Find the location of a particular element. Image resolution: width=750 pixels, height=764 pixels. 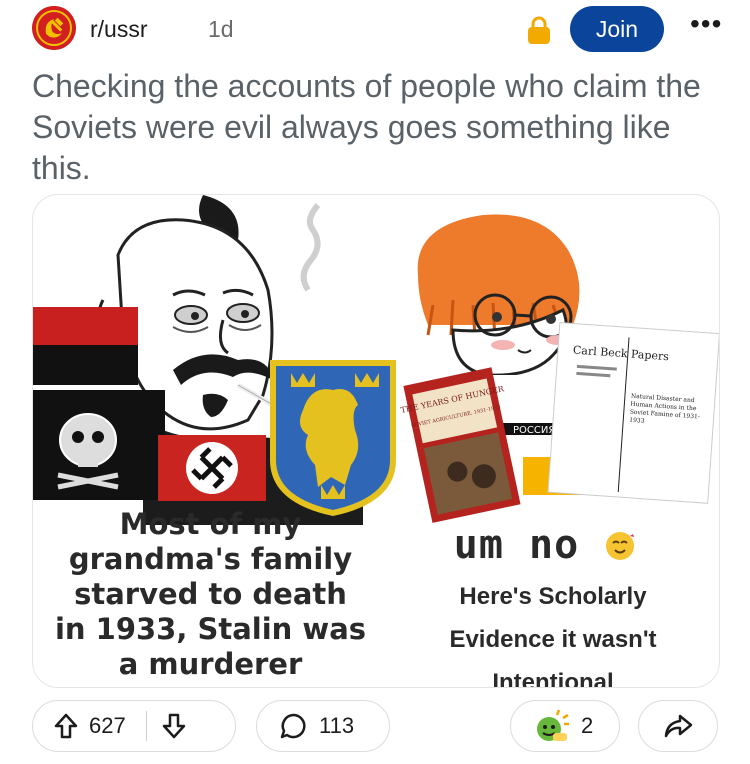

vote-bar: 627 is located at coordinates (134, 726).